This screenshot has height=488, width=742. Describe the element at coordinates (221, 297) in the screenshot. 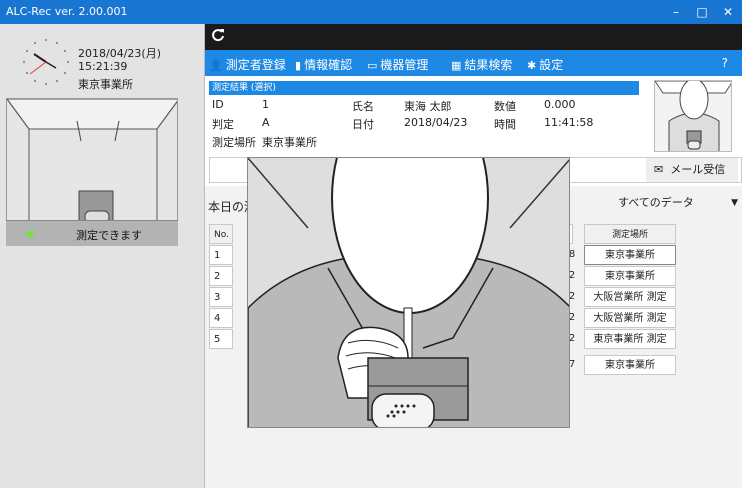

I see `row-no: 3` at that location.